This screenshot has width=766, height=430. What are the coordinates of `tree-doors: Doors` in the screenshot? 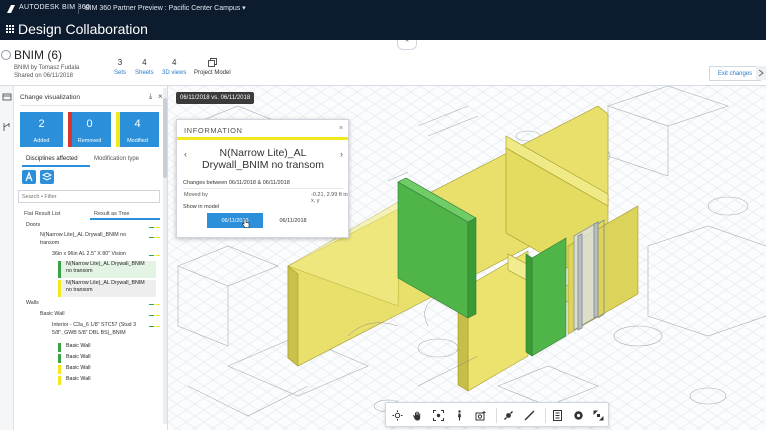 It's located at (33, 226).